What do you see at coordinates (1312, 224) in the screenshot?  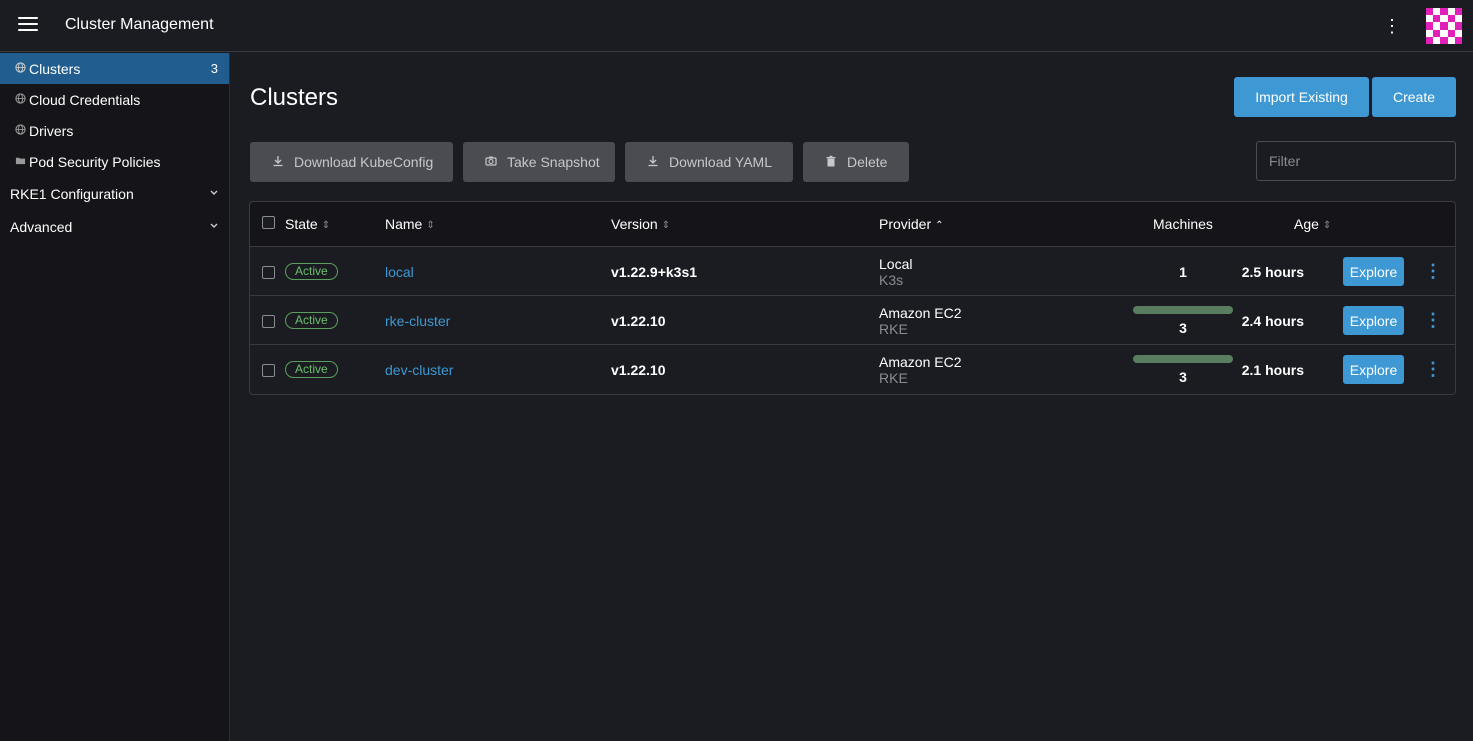 I see `column-header-age: Age ⇕` at bounding box center [1312, 224].